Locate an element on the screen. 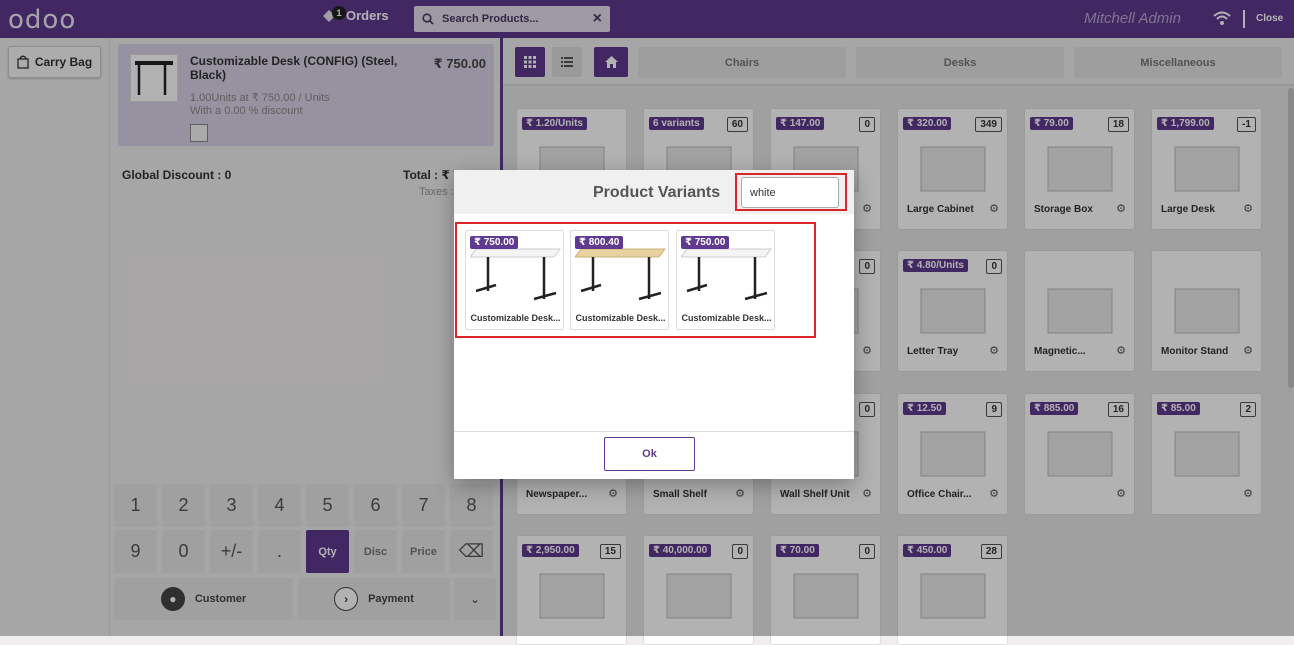  dialog-title: Product Variants is located at coordinates (657, 192).